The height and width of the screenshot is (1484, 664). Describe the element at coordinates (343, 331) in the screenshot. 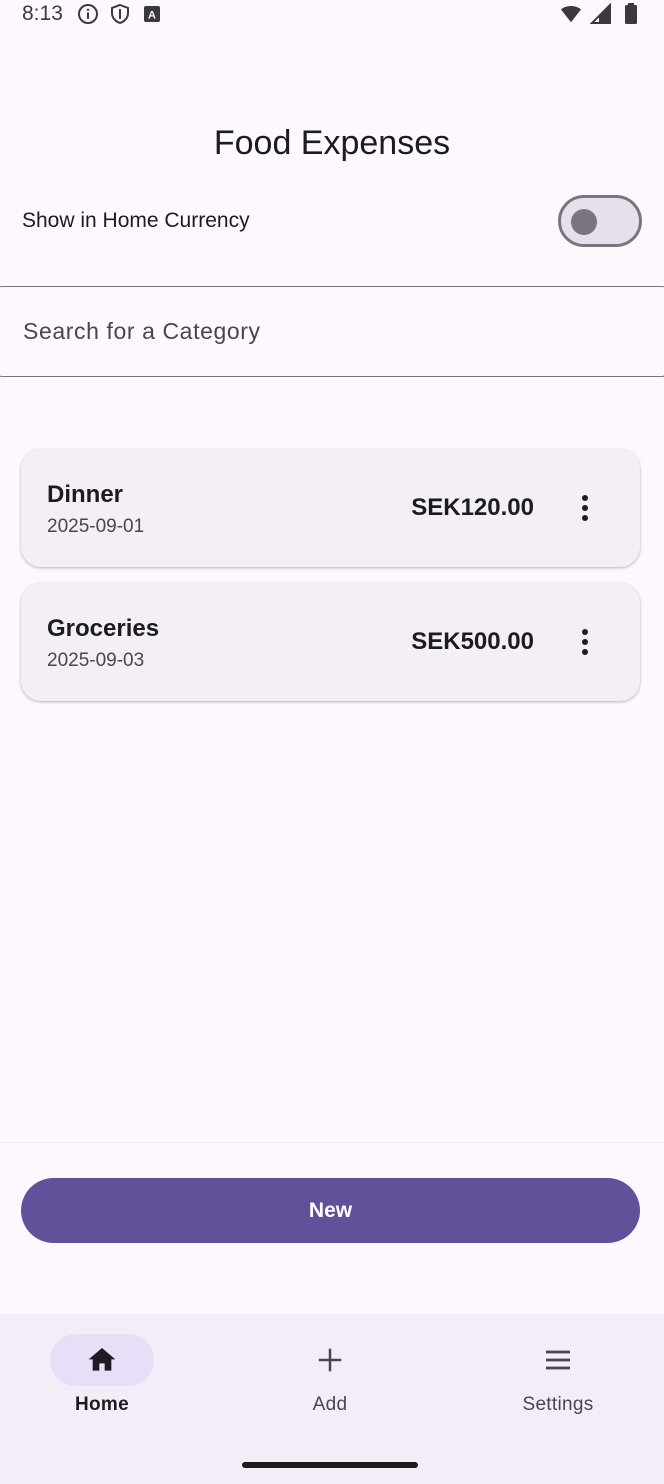

I see `category-search-input` at that location.